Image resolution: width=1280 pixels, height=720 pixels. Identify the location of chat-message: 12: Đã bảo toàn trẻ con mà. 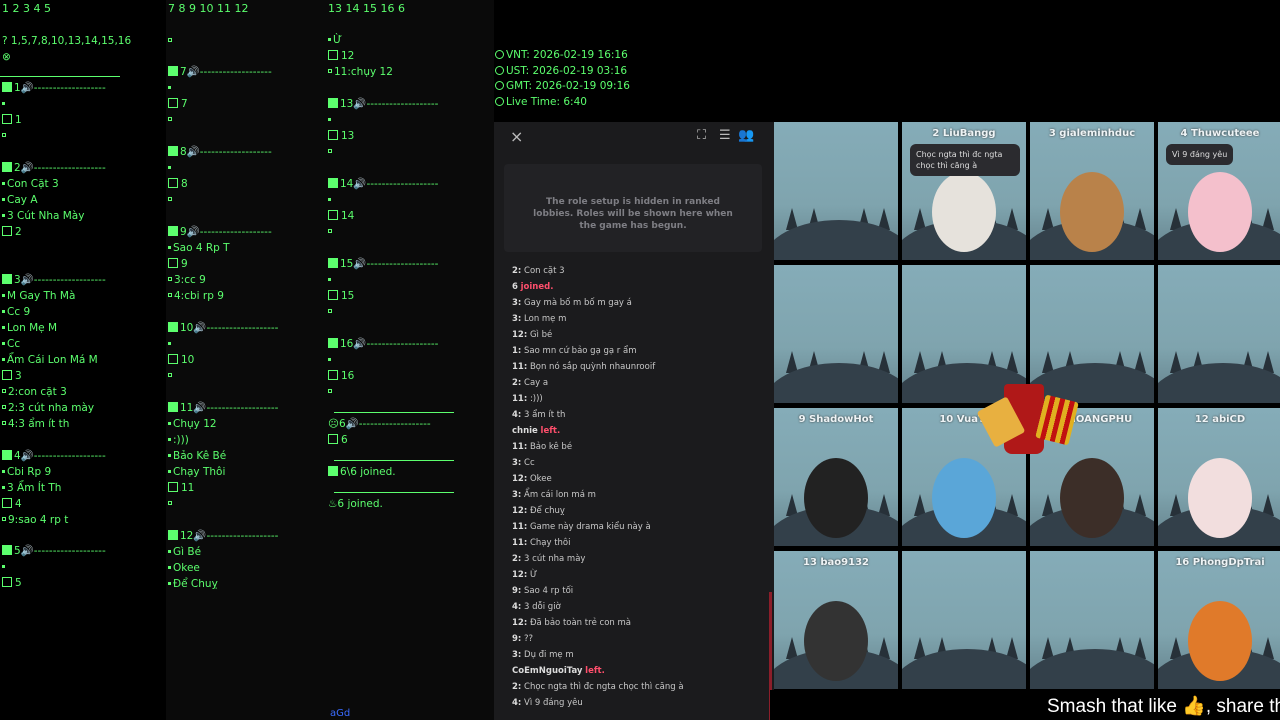
(571, 623).